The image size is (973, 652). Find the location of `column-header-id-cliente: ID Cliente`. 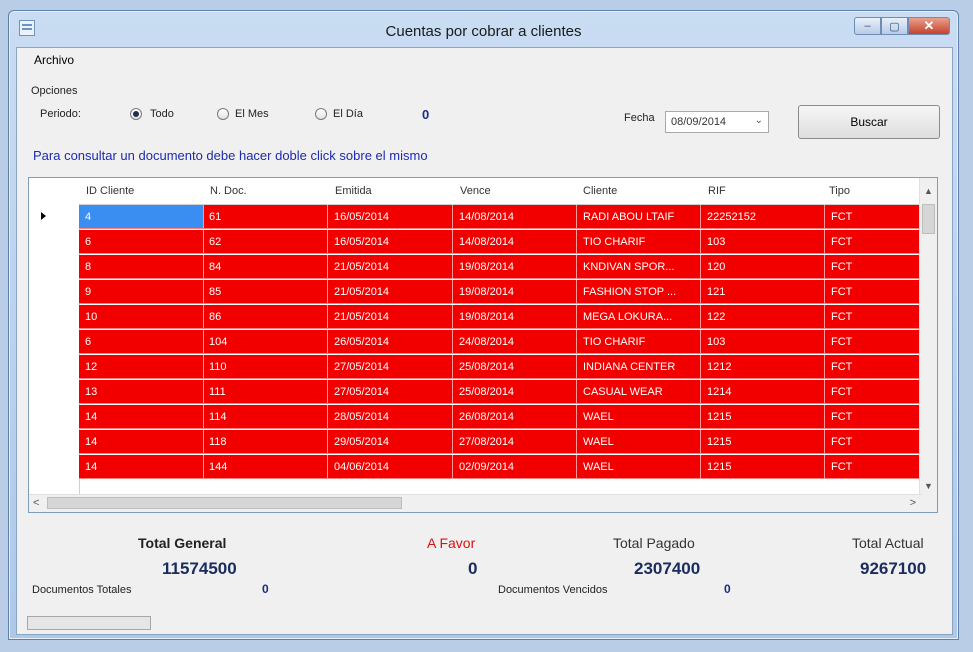

column-header-id-cliente: ID Cliente is located at coordinates (110, 191).